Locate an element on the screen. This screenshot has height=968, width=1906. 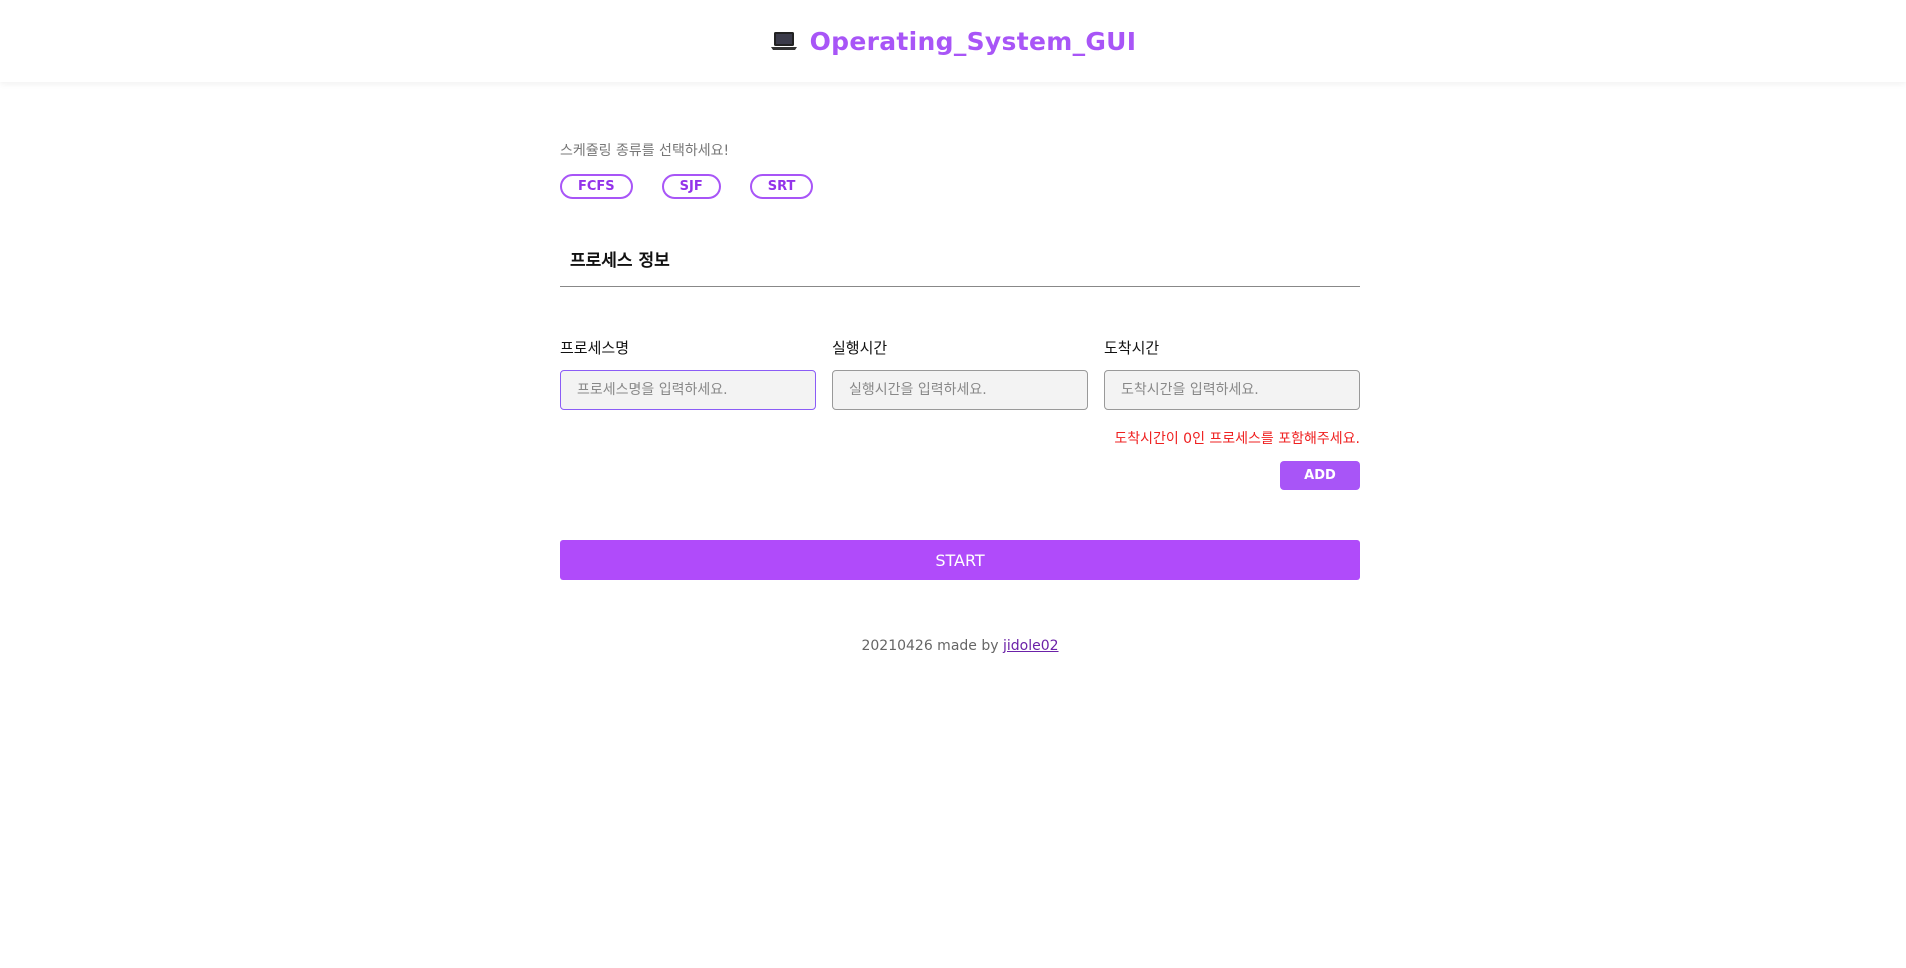
add-row: ADD is located at coordinates (960, 475).